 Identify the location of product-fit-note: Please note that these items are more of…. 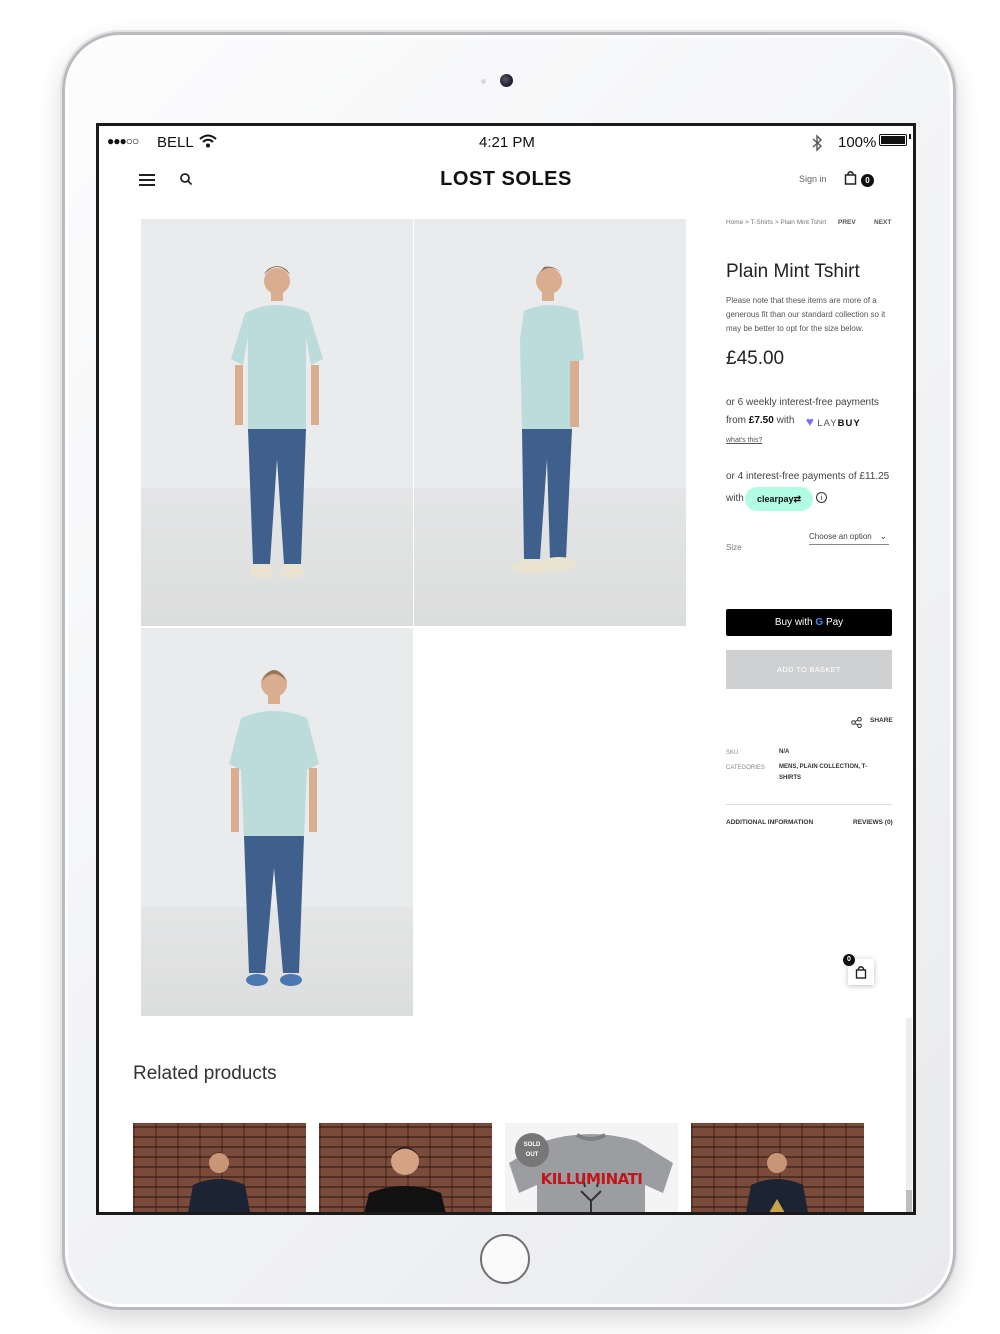
(806, 314).